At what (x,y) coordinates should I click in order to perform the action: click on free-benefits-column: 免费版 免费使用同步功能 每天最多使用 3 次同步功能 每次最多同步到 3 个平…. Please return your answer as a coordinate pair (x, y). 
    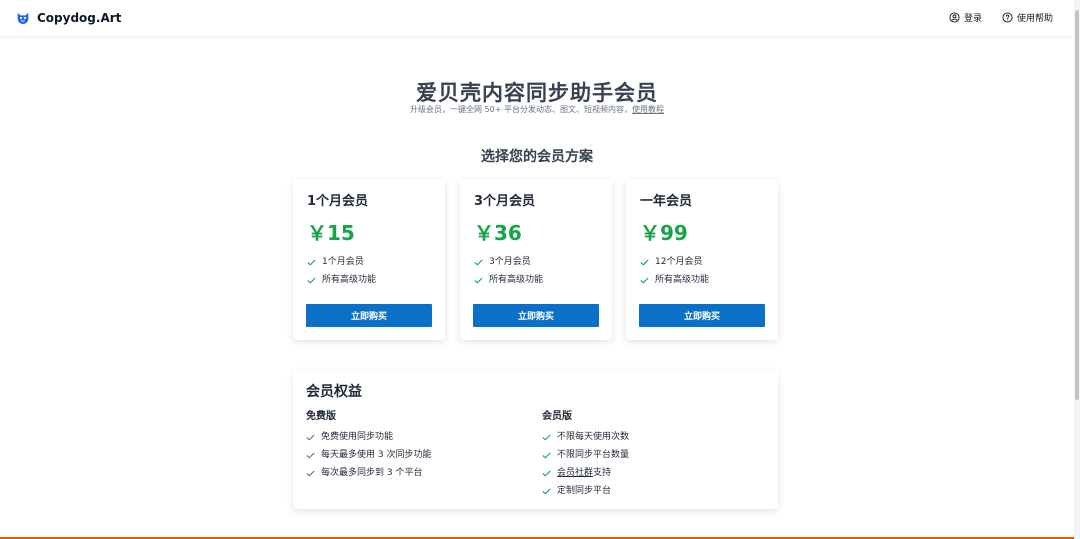
    Looking at the image, I should click on (416, 446).